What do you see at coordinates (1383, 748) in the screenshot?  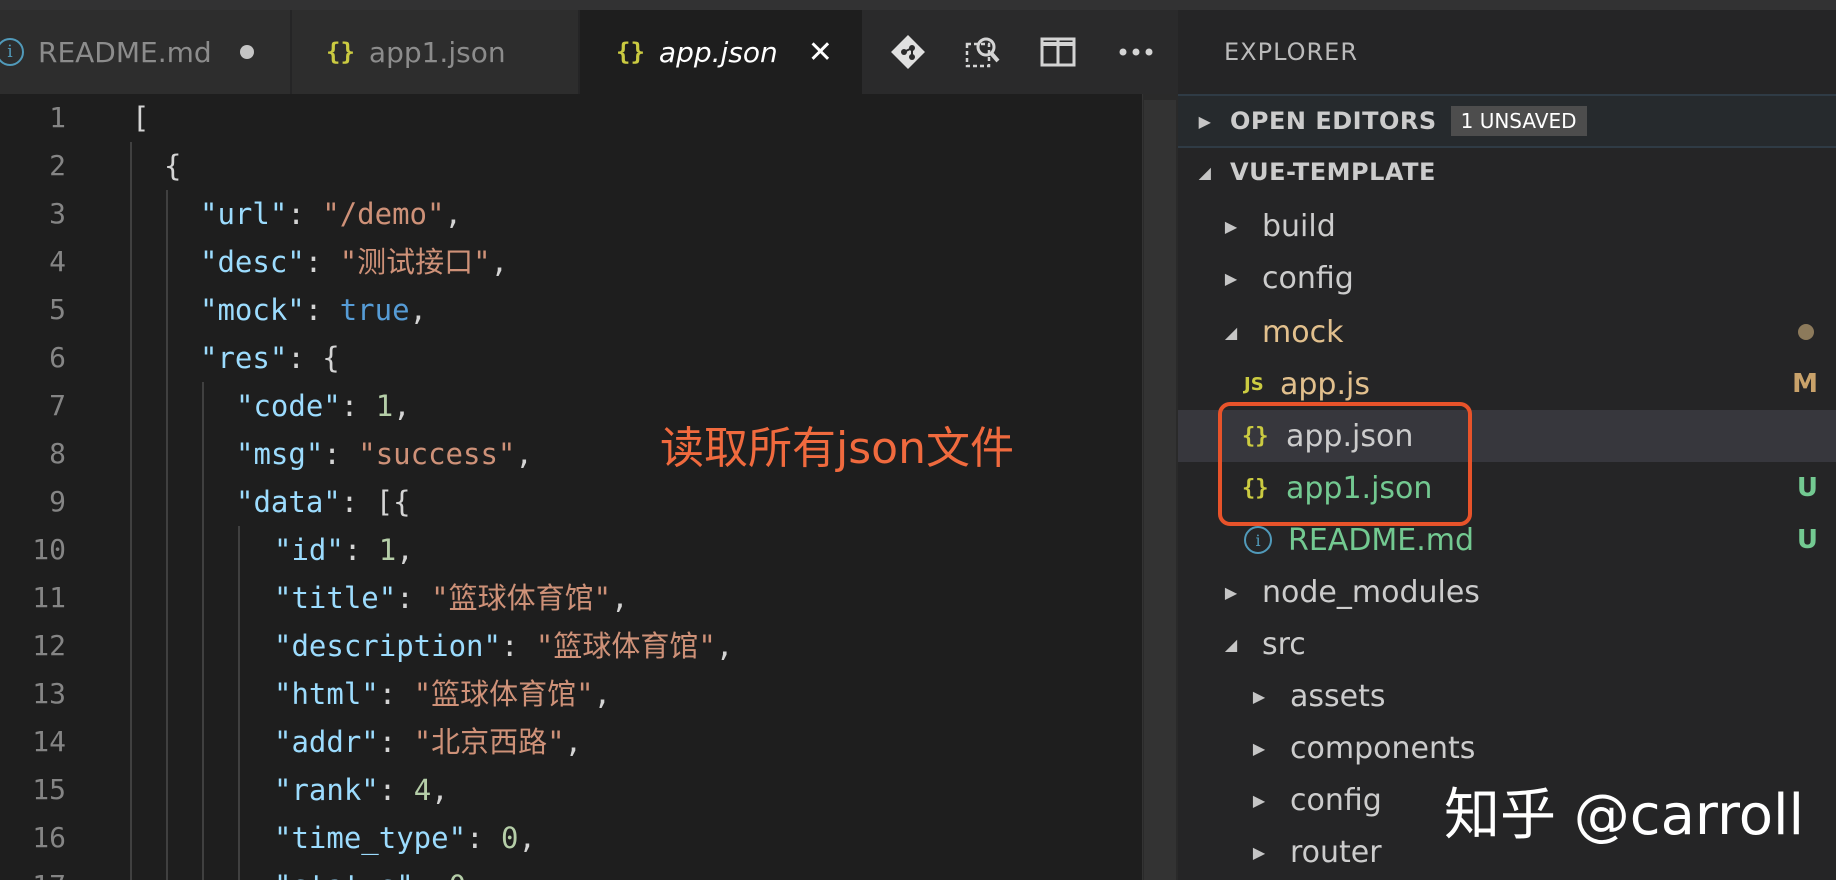 I see `tree-item-label: components` at bounding box center [1383, 748].